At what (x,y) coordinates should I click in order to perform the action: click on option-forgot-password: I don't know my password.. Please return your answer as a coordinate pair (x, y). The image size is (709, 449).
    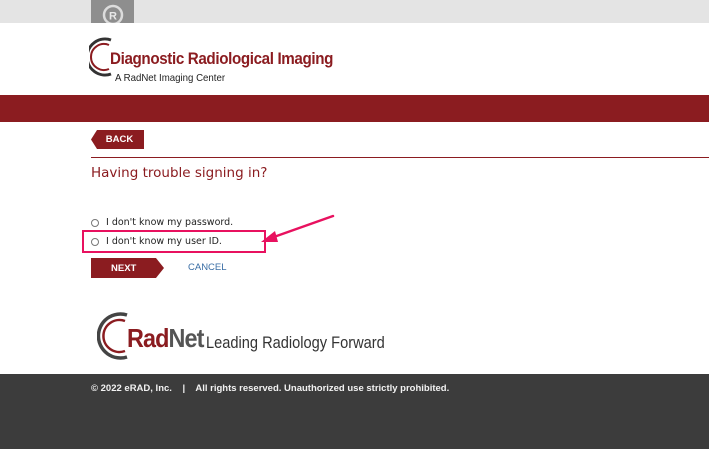
    Looking at the image, I should click on (162, 222).